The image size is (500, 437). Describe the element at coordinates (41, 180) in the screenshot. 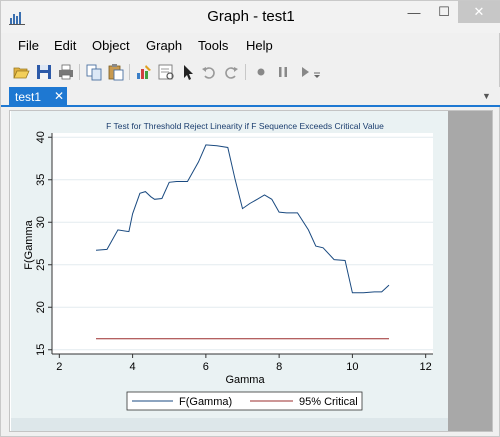

I see `y-tick-label: 35` at that location.